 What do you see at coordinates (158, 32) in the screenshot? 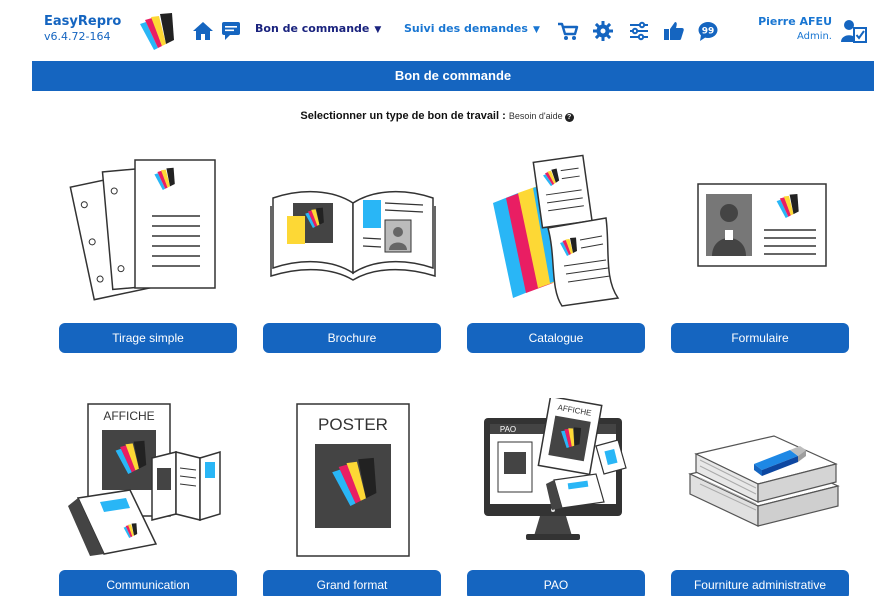
I see `easyrepro-logo-icon` at bounding box center [158, 32].